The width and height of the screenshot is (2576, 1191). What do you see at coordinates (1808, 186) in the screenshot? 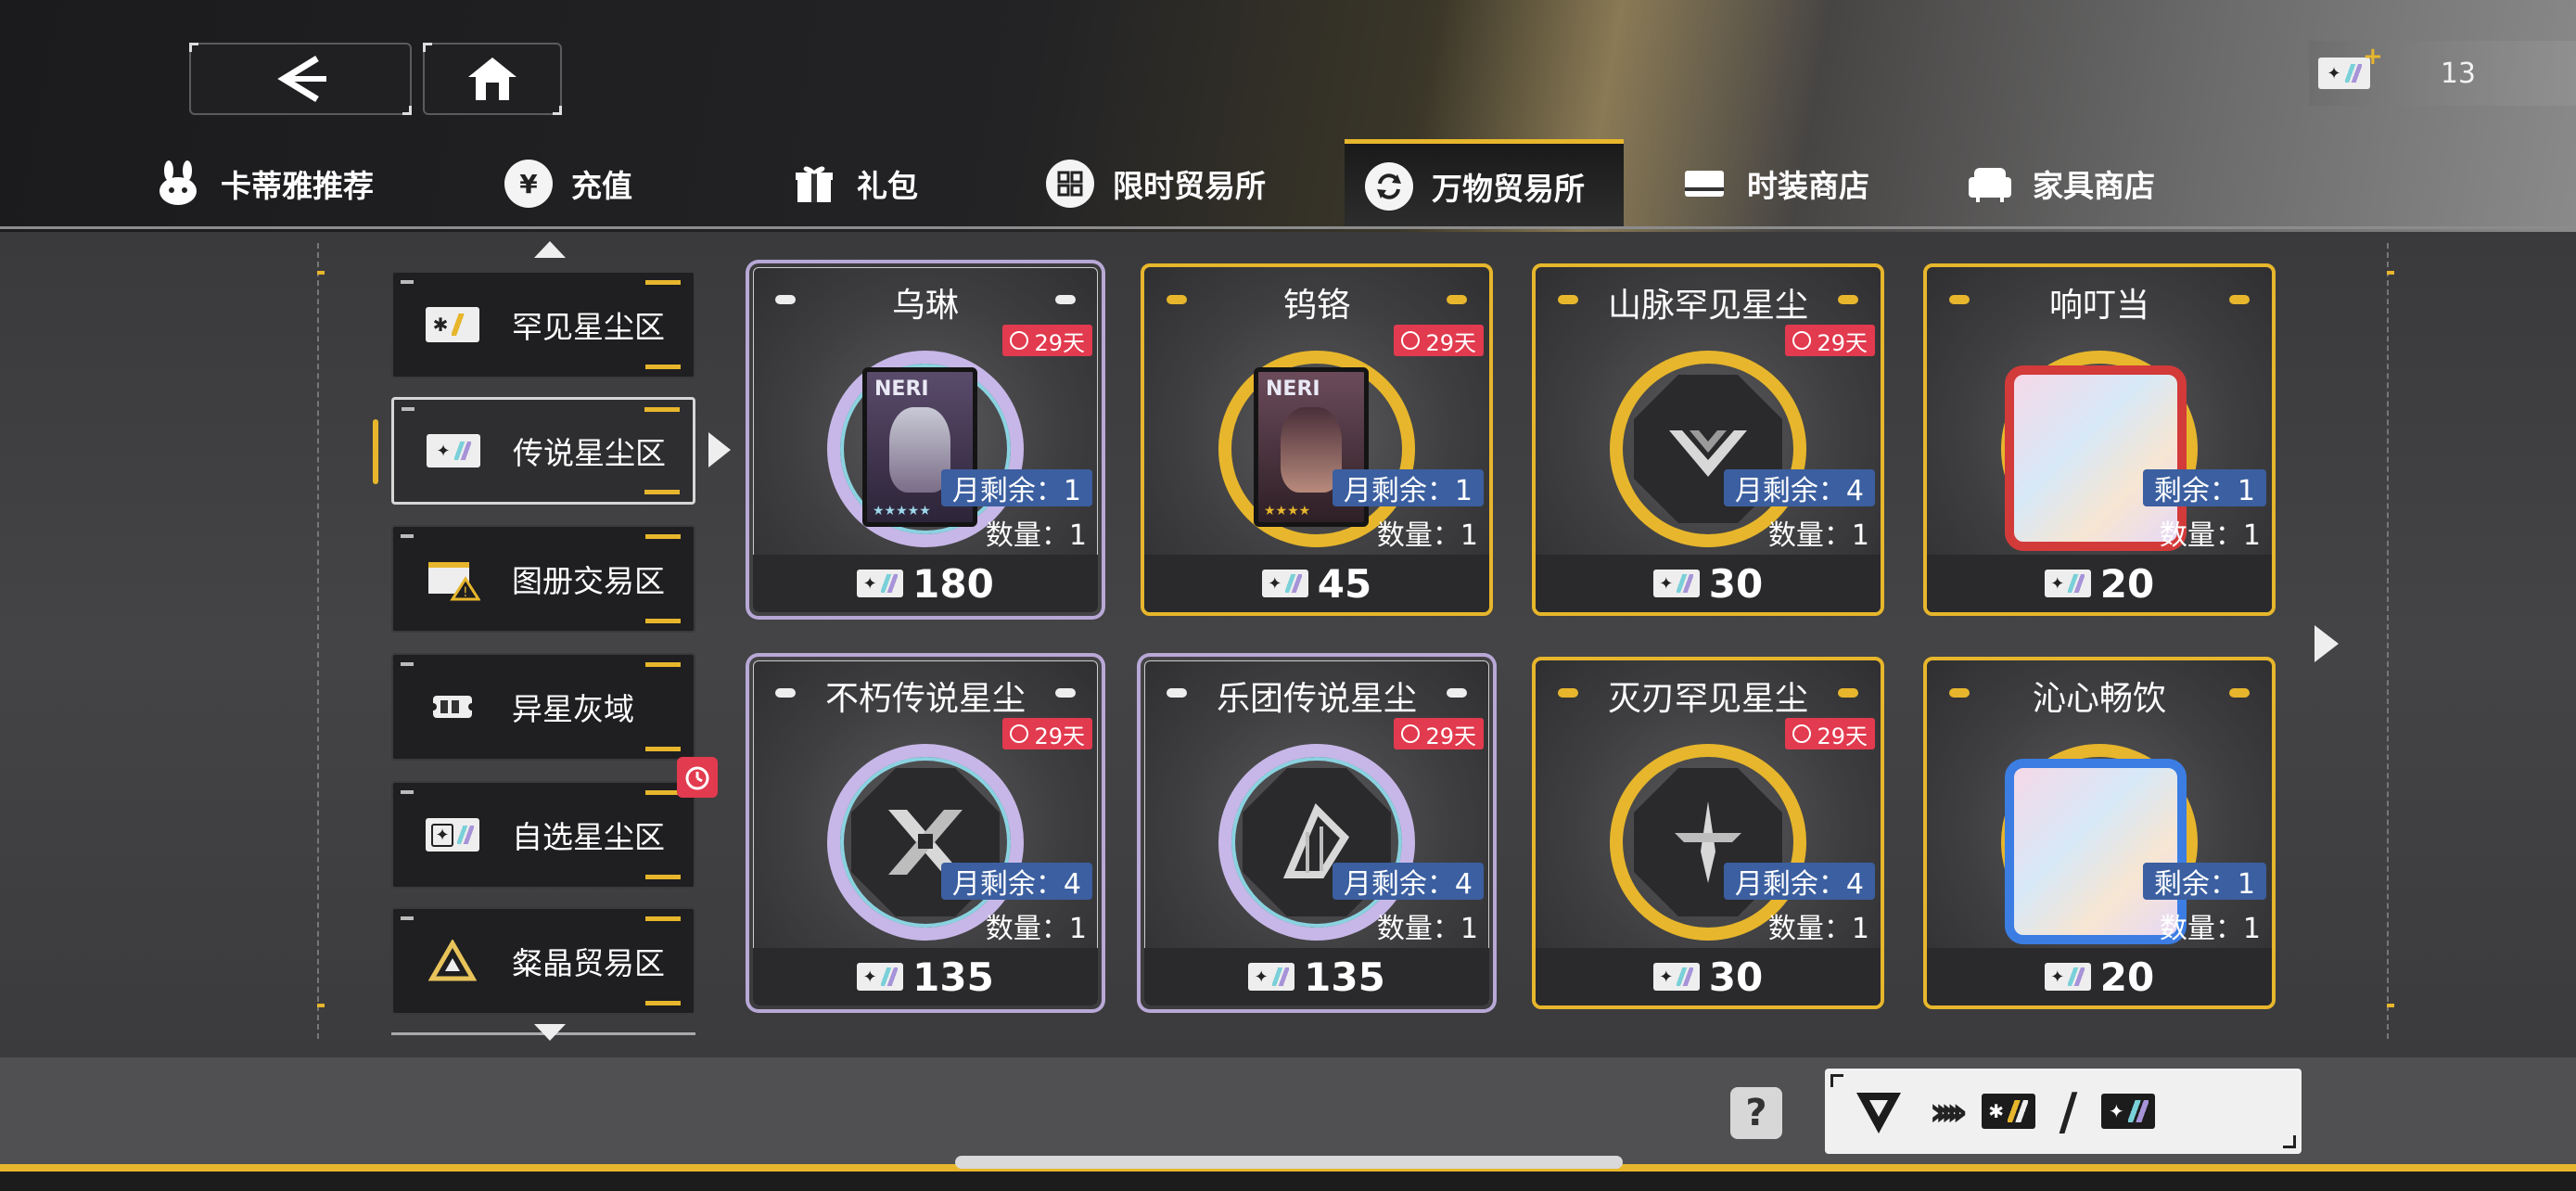
I see `tab-label: 时装商店` at bounding box center [1808, 186].